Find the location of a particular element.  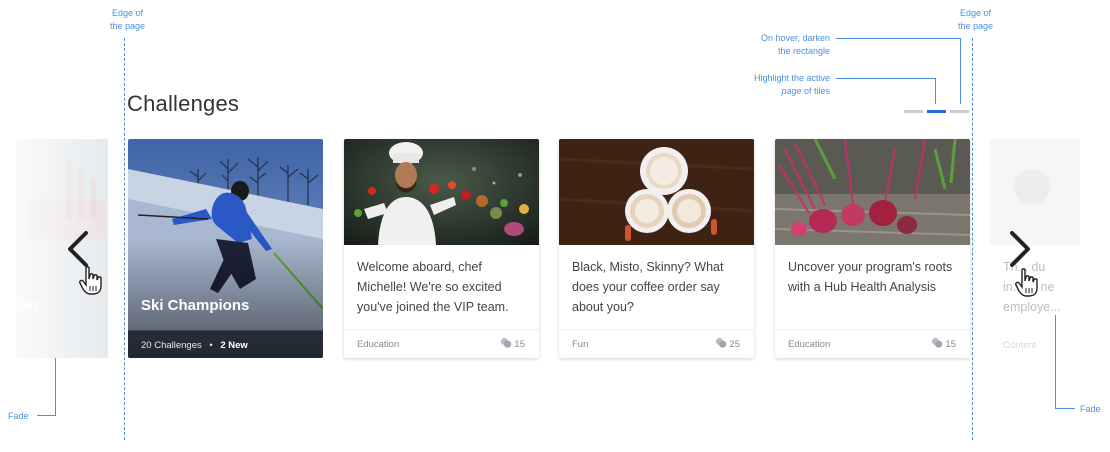

annotation-text: of tiles is located at coordinates (815, 91).